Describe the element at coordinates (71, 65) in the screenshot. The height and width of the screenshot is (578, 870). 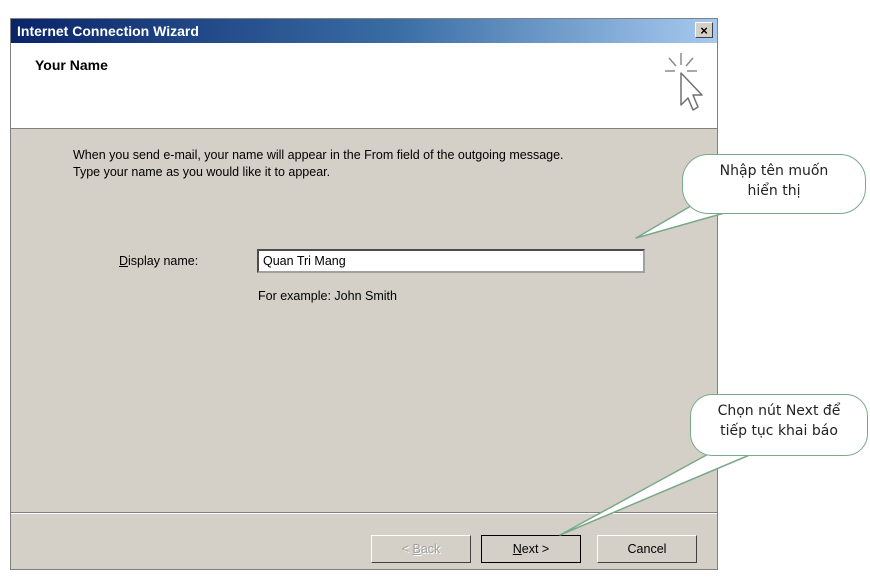
I see `page-title: Your Name` at that location.